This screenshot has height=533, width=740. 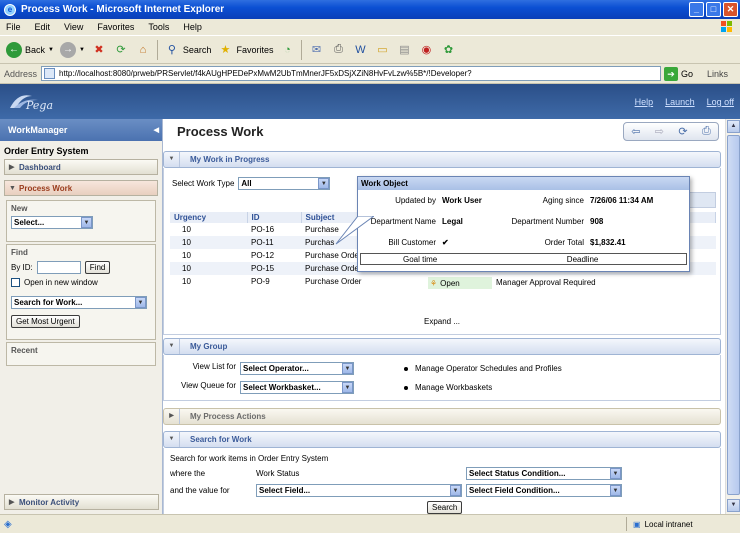 What do you see at coordinates (203, 183) in the screenshot?
I see `work-type-label: Select Work Type` at bounding box center [203, 183].